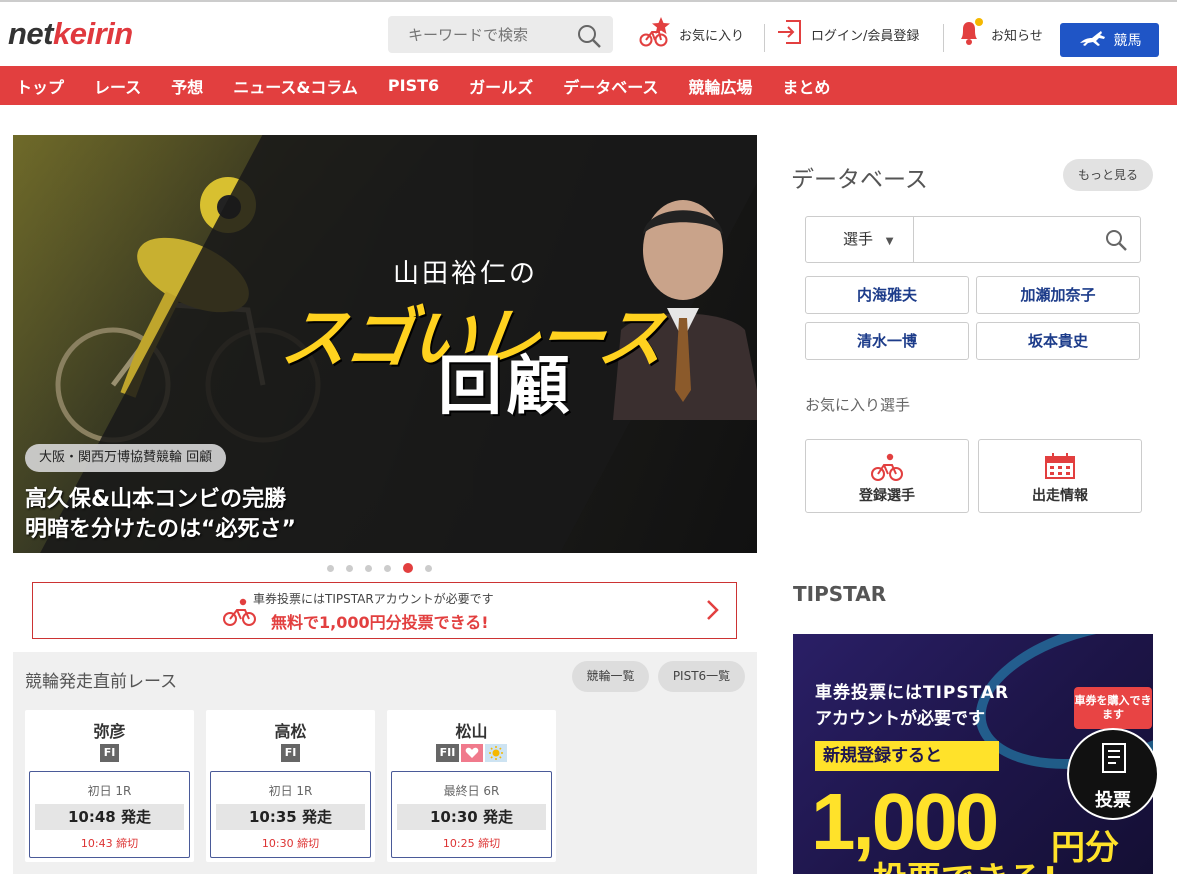  Describe the element at coordinates (790, 34) in the screenshot. I see `login-icon` at that location.